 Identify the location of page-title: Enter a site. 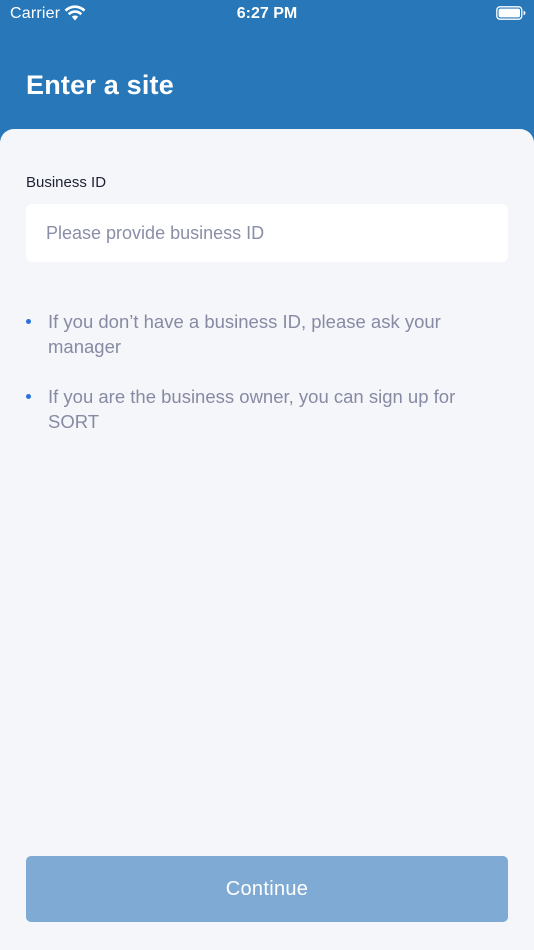
(100, 85).